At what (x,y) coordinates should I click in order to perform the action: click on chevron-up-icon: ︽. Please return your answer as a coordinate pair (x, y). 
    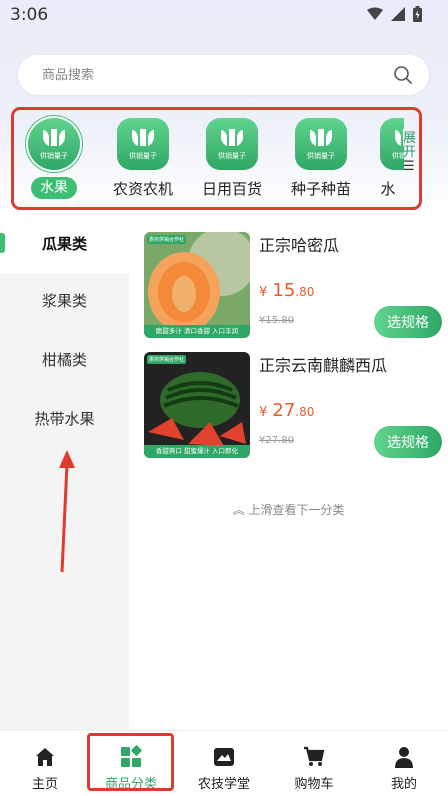
    Looking at the image, I should click on (238, 510).